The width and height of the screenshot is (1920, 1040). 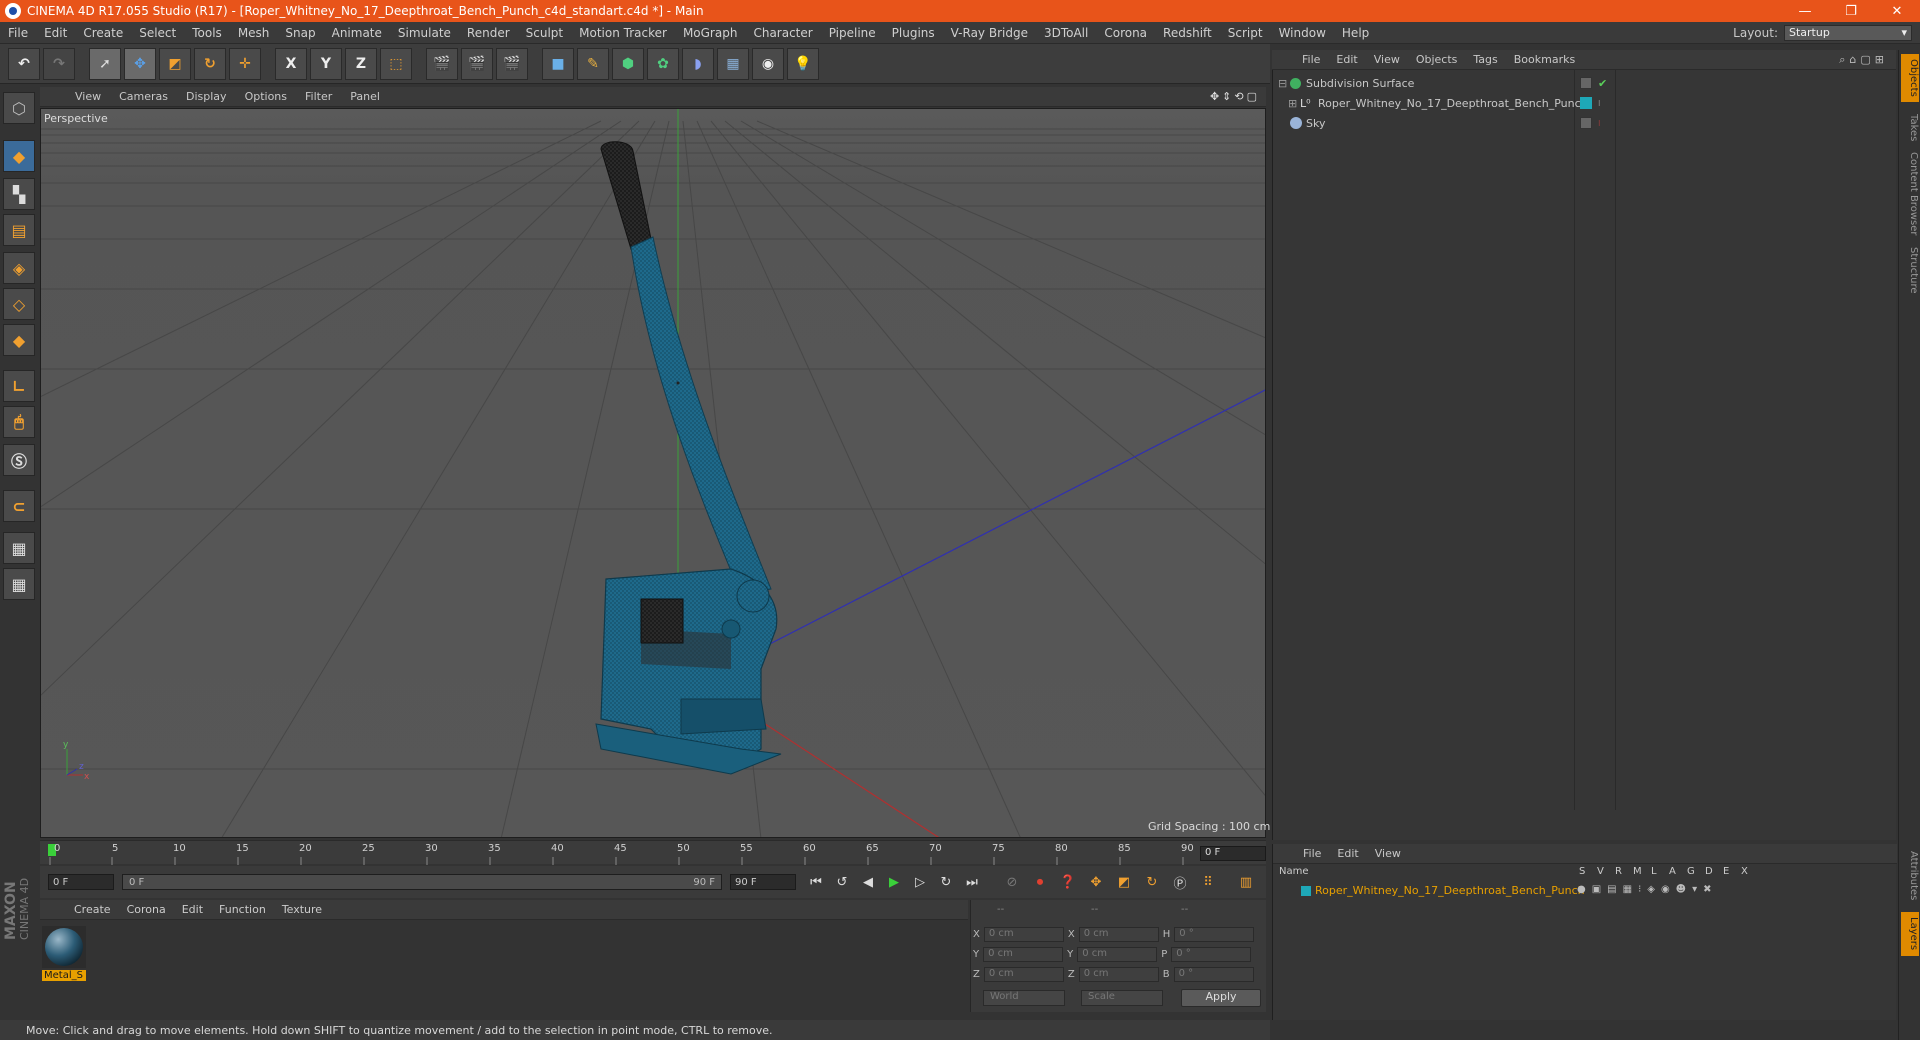 What do you see at coordinates (1023, 934) in the screenshot?
I see `position-x-field: 0 cm` at bounding box center [1023, 934].